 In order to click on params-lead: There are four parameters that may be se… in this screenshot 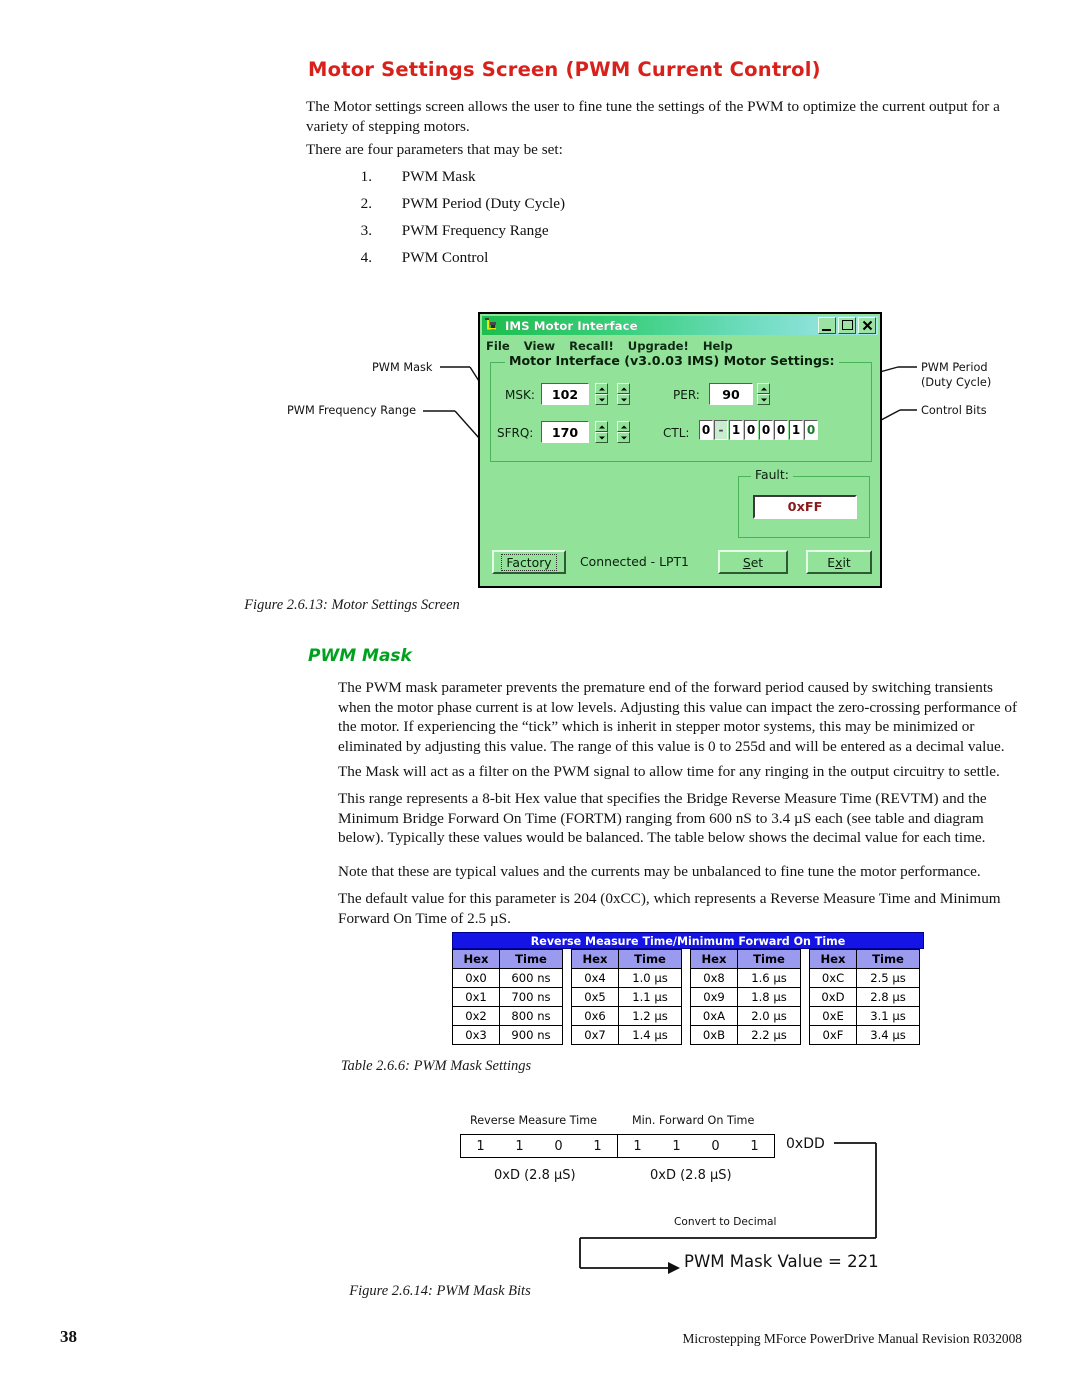, I will do `click(434, 149)`.